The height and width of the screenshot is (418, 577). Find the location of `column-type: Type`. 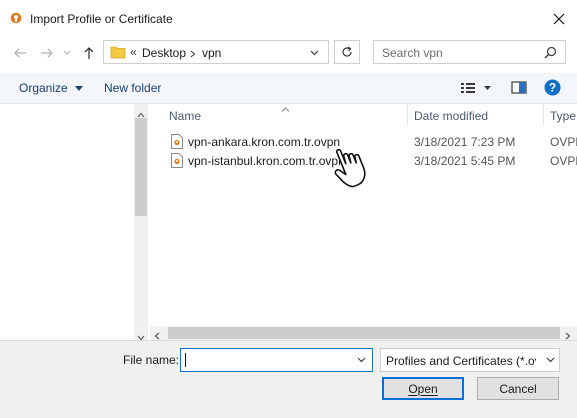

column-type: Type is located at coordinates (563, 116).